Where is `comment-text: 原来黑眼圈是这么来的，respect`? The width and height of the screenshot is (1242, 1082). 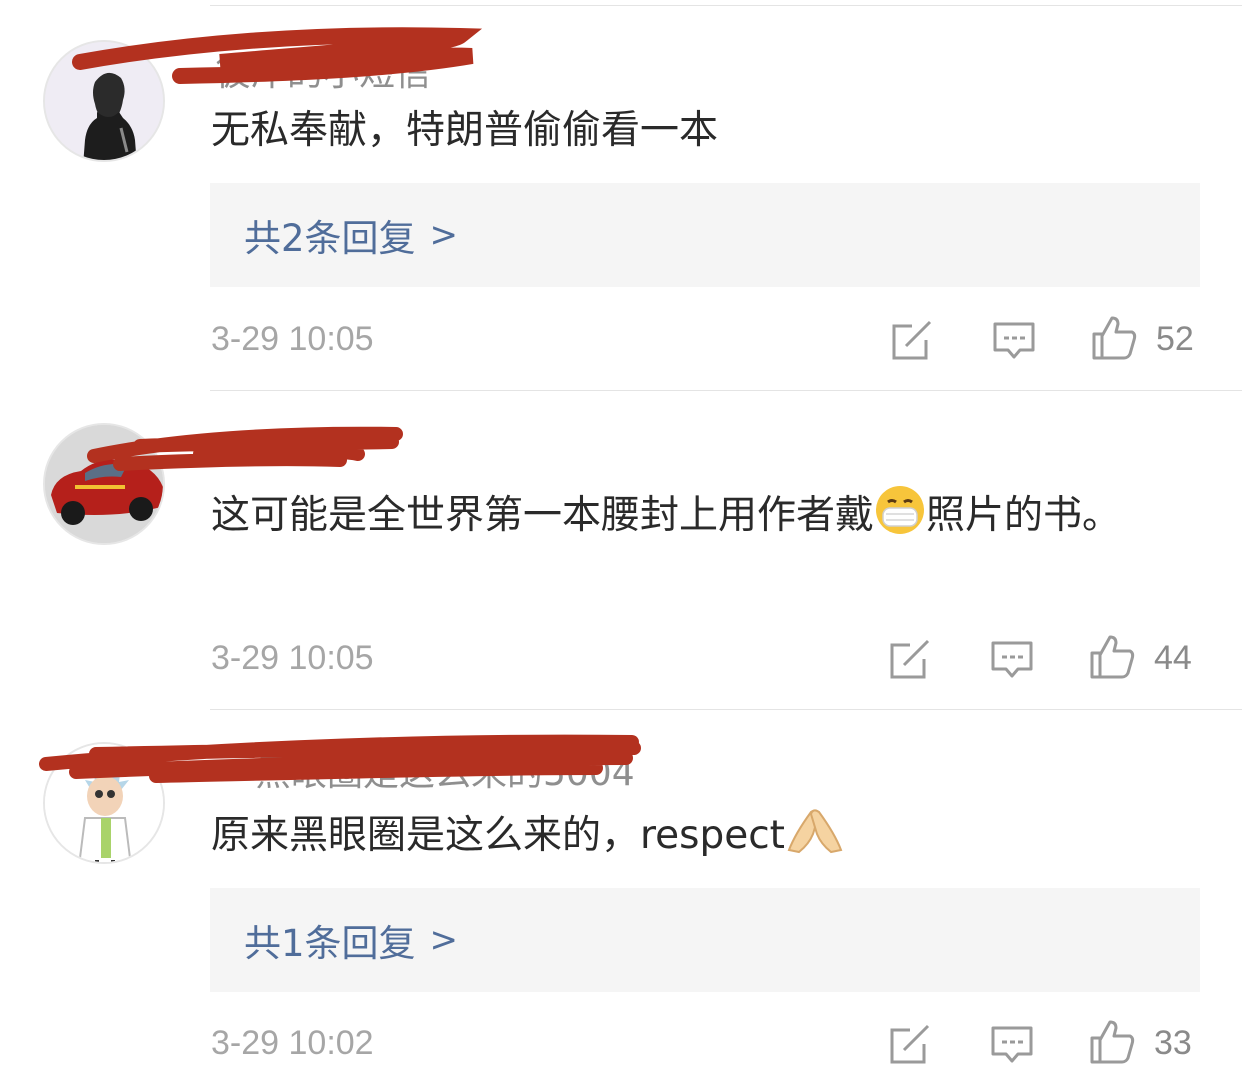
comment-text: 原来黑眼圈是这么来的，respect is located at coordinates (711, 840).